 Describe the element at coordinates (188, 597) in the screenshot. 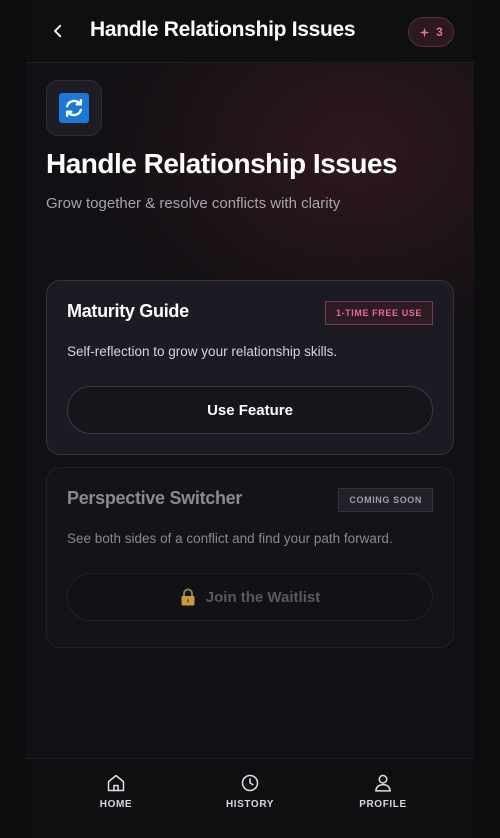

I see `lock-icon` at that location.